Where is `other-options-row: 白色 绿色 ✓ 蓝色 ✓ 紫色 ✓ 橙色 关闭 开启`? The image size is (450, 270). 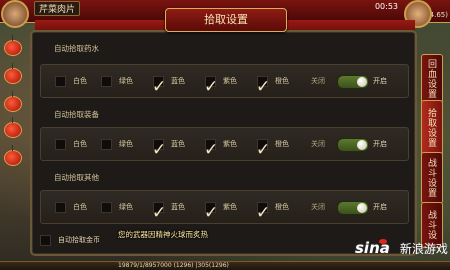
other-options-row: 白色 绿色 ✓ 蓝色 ✓ 紫色 ✓ 橙色 关闭 开启 is located at coordinates (224, 207).